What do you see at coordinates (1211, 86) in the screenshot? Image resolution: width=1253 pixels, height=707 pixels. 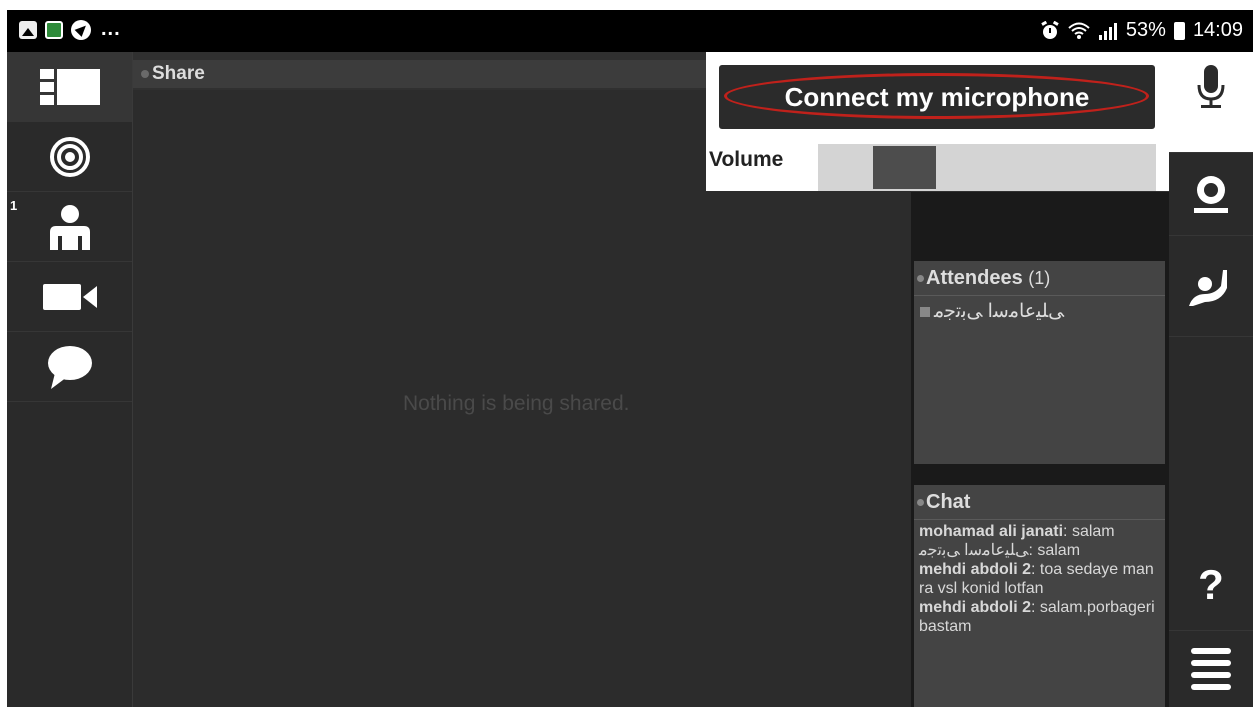 I see `microphone-icon` at bounding box center [1211, 86].